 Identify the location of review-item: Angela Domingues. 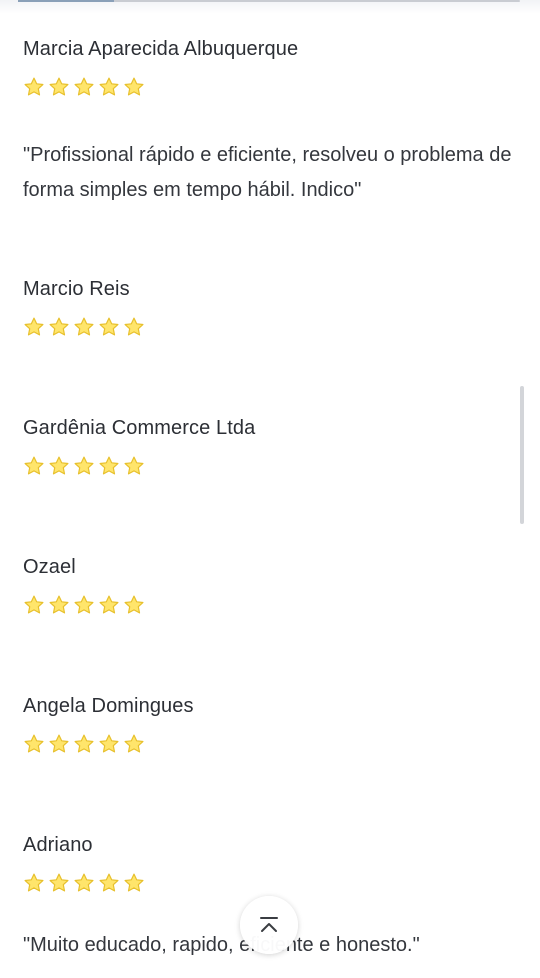
(270, 724).